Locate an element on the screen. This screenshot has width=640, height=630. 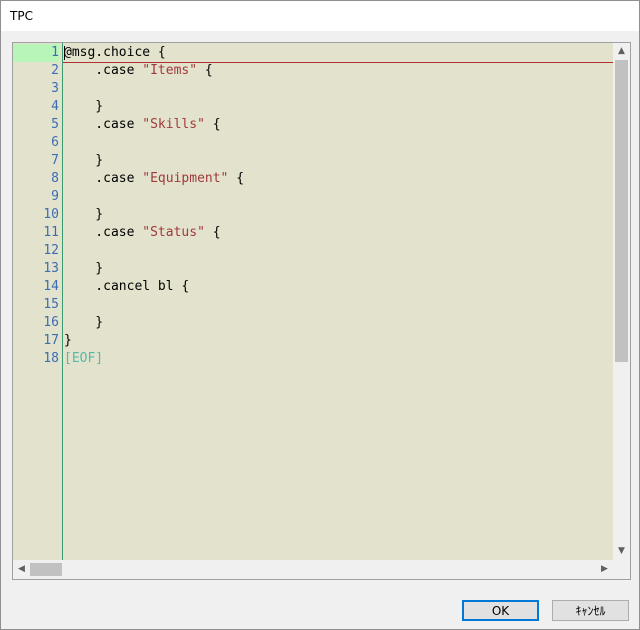
line-number: 3 is located at coordinates (55, 88).